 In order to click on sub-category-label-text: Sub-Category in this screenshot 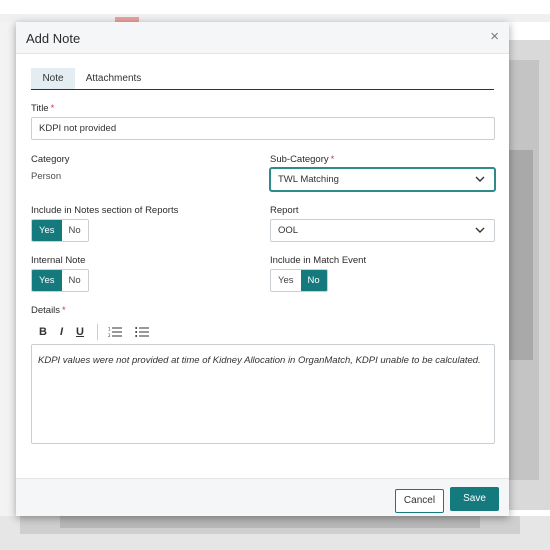, I will do `click(299, 159)`.